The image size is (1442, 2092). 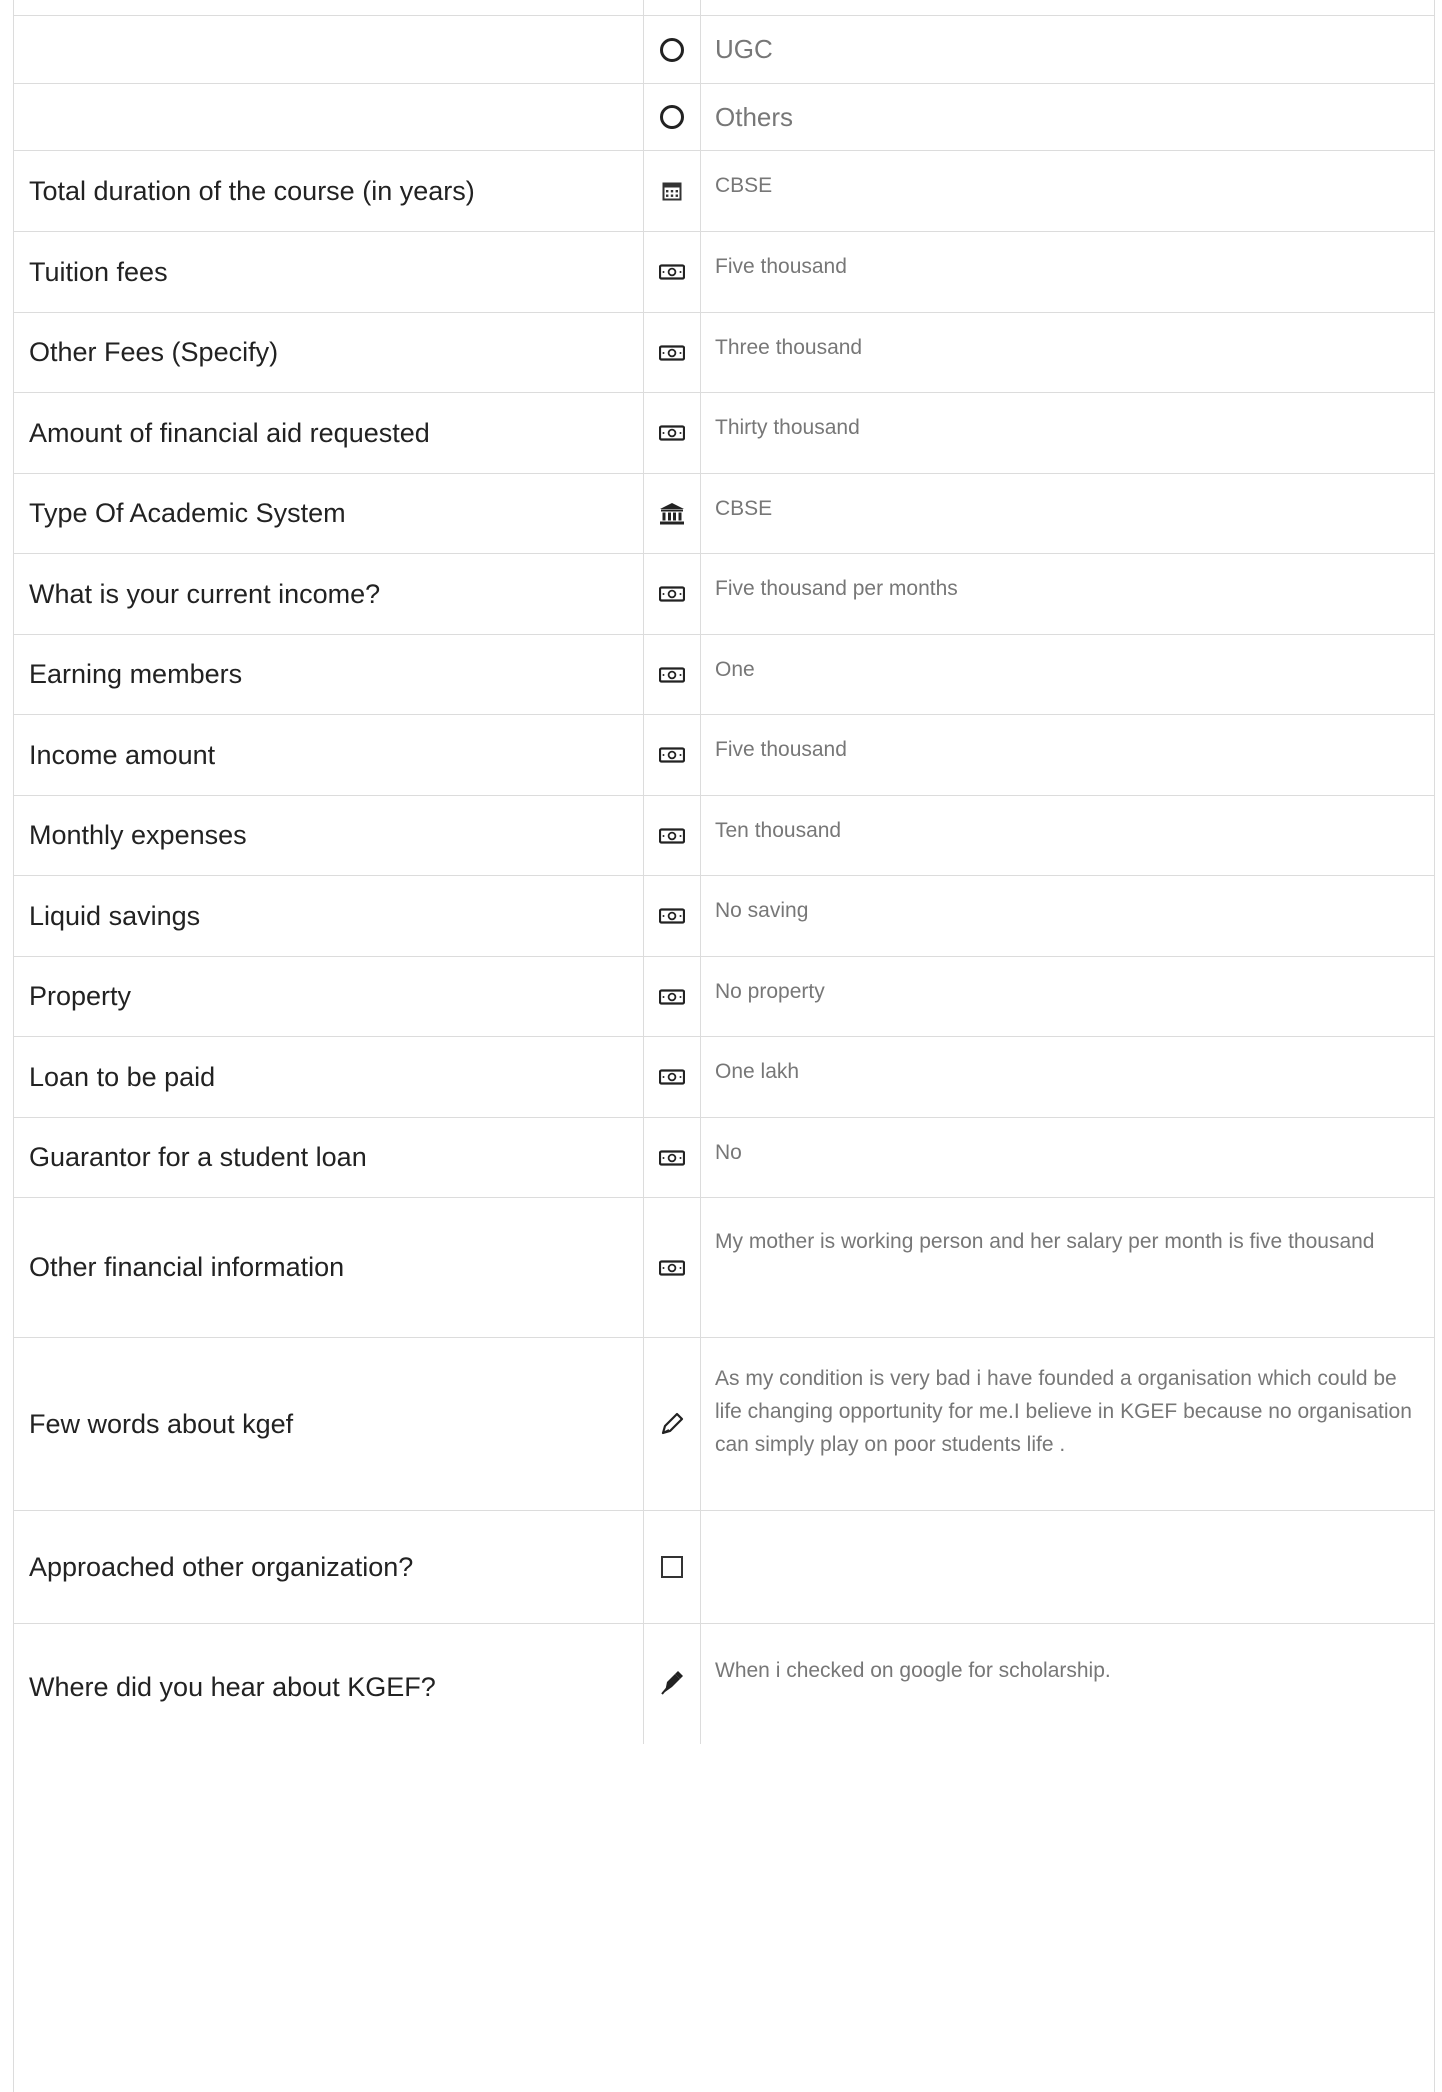 I want to click on radio-ugc, so click(x=672, y=49).